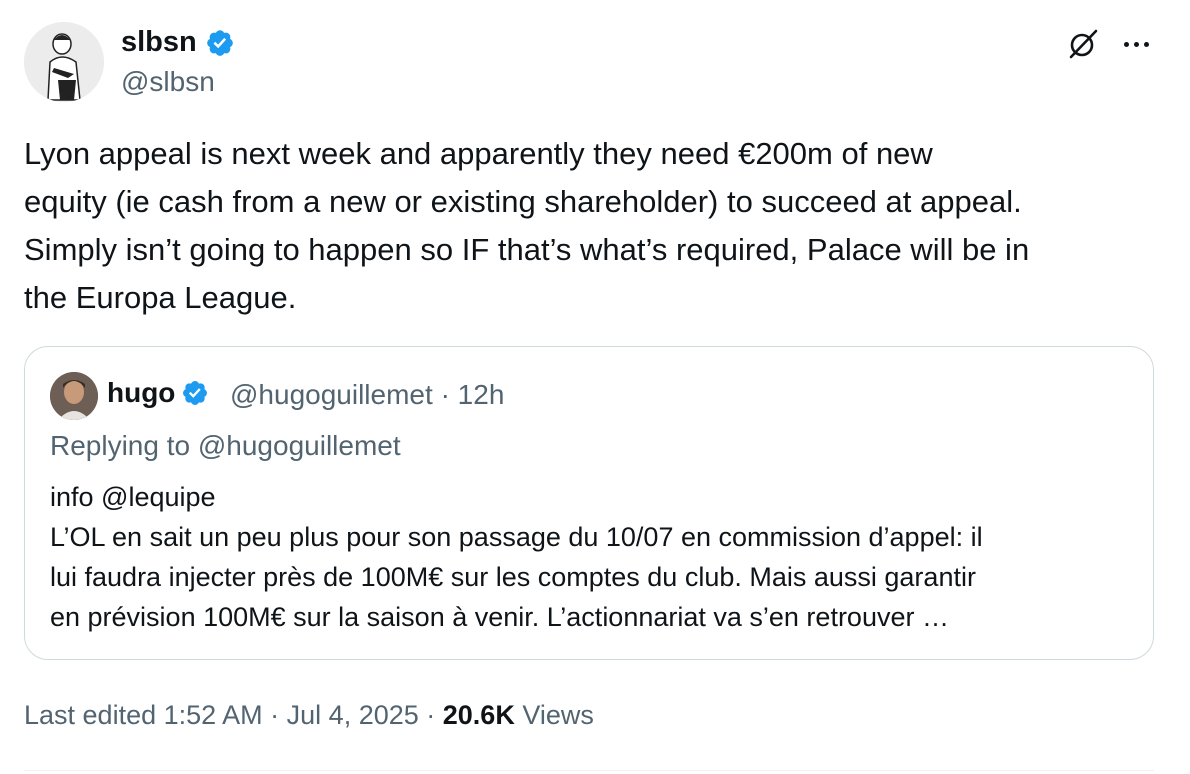 The image size is (1190, 774). Describe the element at coordinates (168, 82) in the screenshot. I see `author-handle: @slbsn` at that location.